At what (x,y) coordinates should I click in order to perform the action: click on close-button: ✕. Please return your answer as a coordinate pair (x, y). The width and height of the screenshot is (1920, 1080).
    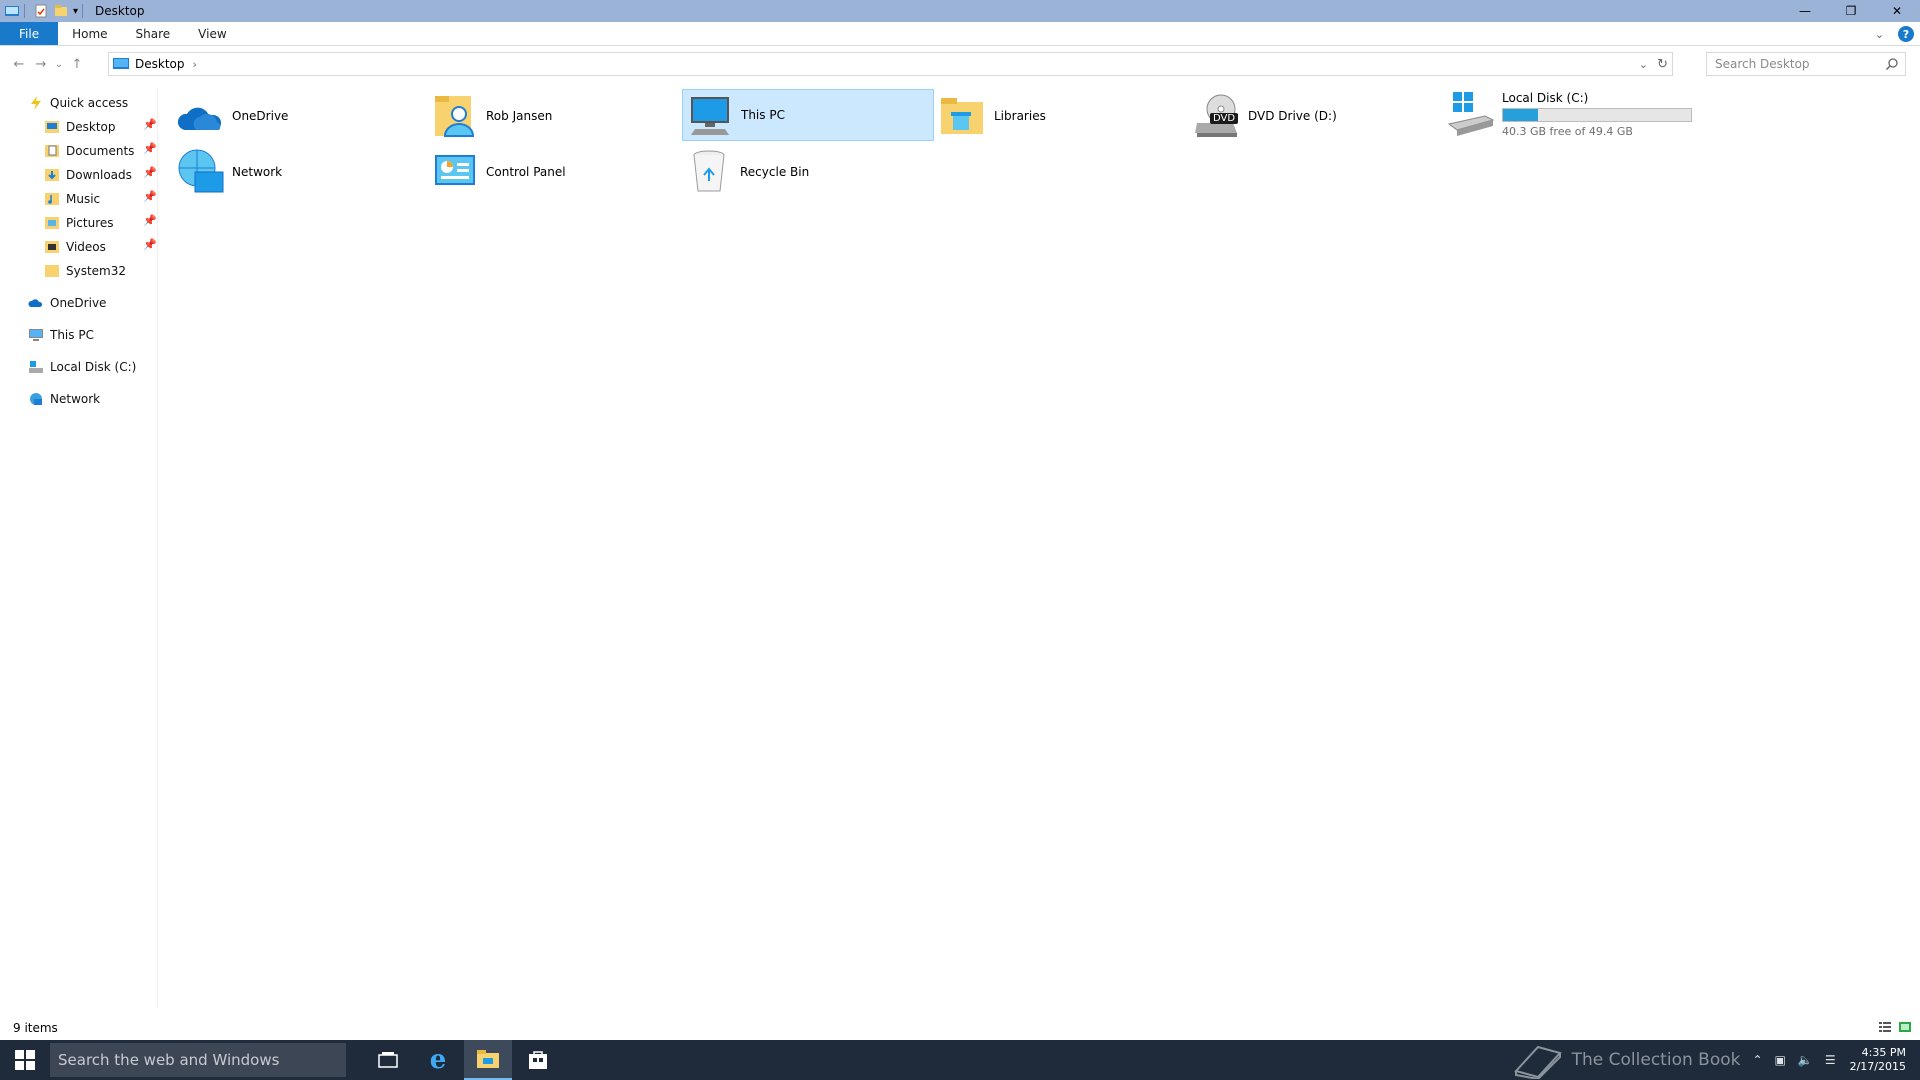
    Looking at the image, I should click on (1897, 11).